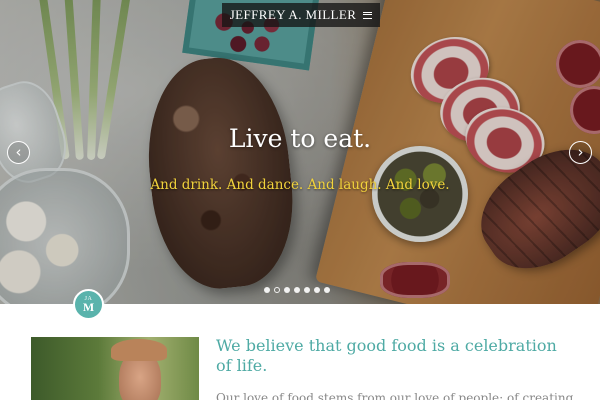 Image resolution: width=600 pixels, height=400 pixels. I want to click on chevron-left-icon: ‹, so click(18, 152).